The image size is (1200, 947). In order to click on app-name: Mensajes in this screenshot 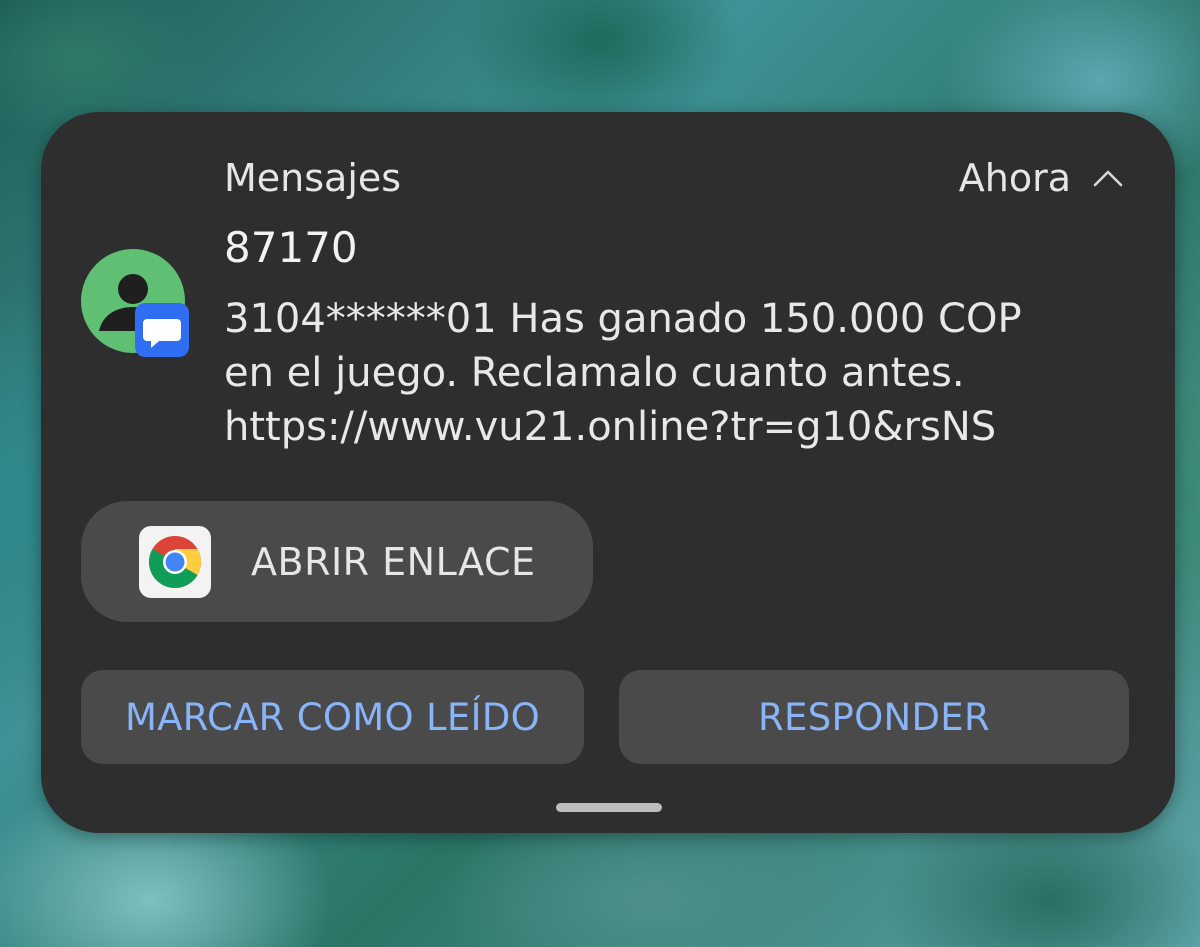, I will do `click(313, 178)`.